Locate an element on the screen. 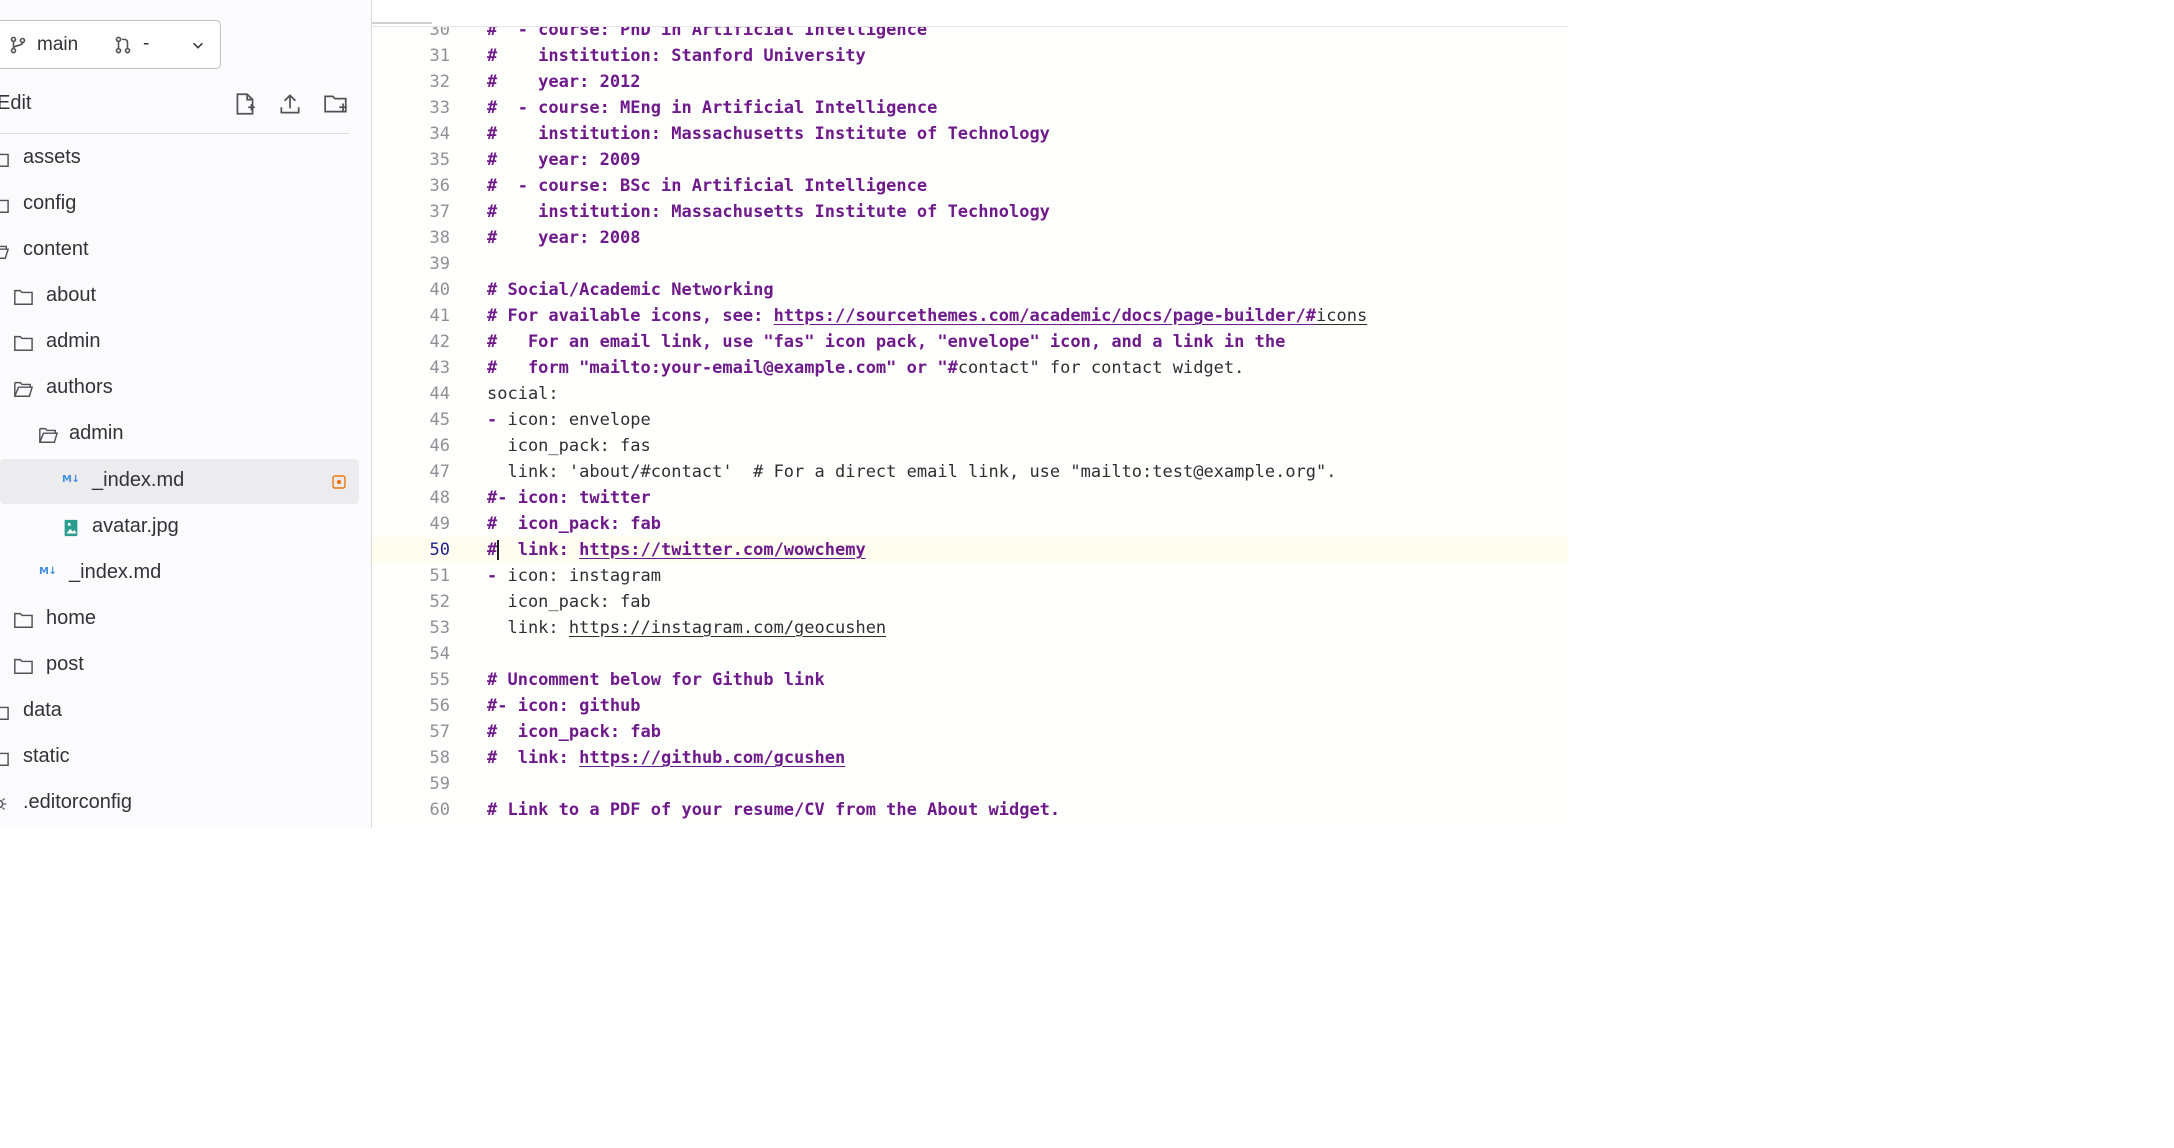 Image resolution: width=2174 pixels, height=1148 pixels. tree-folder-data: data is located at coordinates (179, 711).